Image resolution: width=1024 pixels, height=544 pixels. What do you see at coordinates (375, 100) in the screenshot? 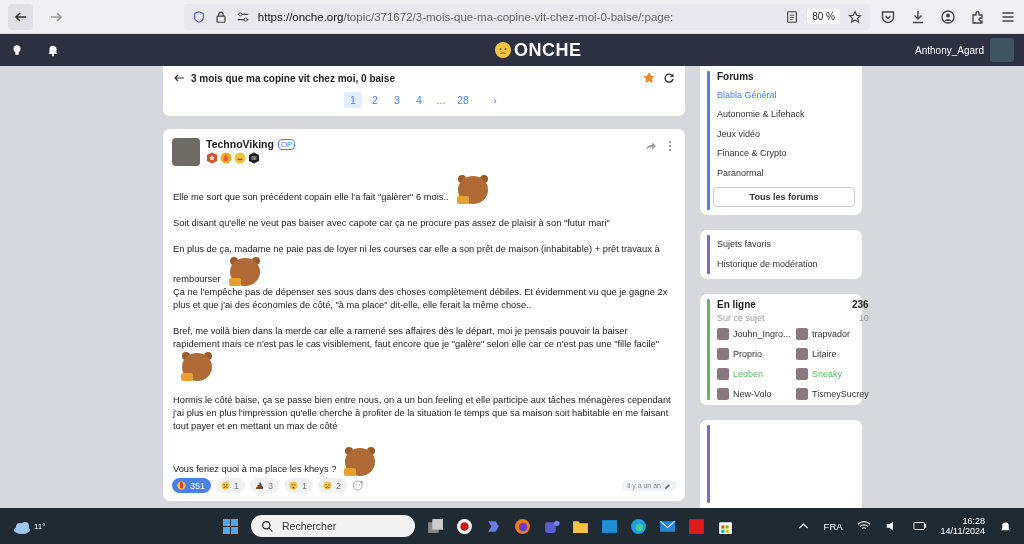
I see `page-link: 2` at bounding box center [375, 100].